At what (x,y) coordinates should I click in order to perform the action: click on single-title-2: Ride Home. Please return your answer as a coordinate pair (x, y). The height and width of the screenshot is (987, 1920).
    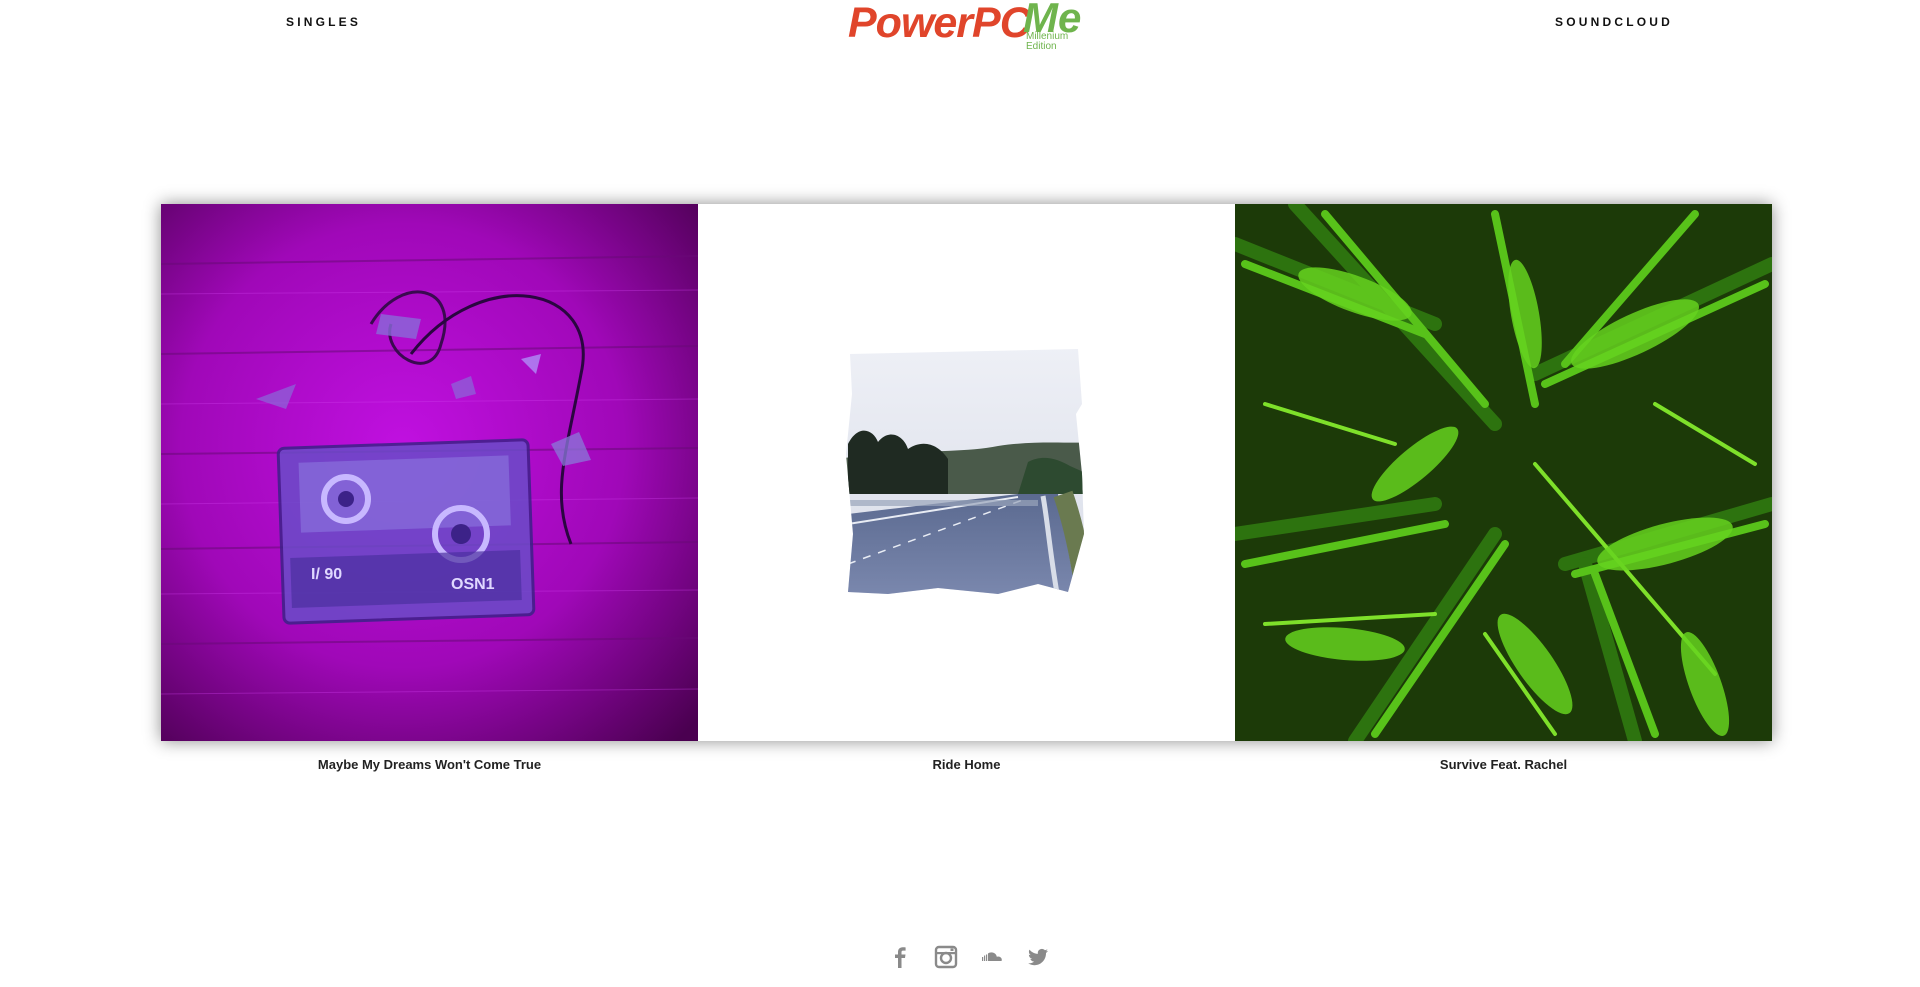
    Looking at the image, I should click on (966, 764).